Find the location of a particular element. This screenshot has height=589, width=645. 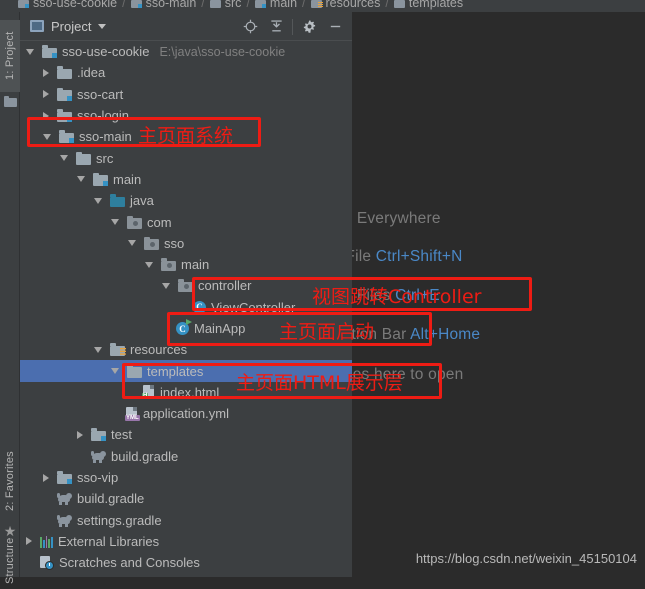

tree-node-scratches-and-consoles: Scratches and Consoles is located at coordinates (186, 562).